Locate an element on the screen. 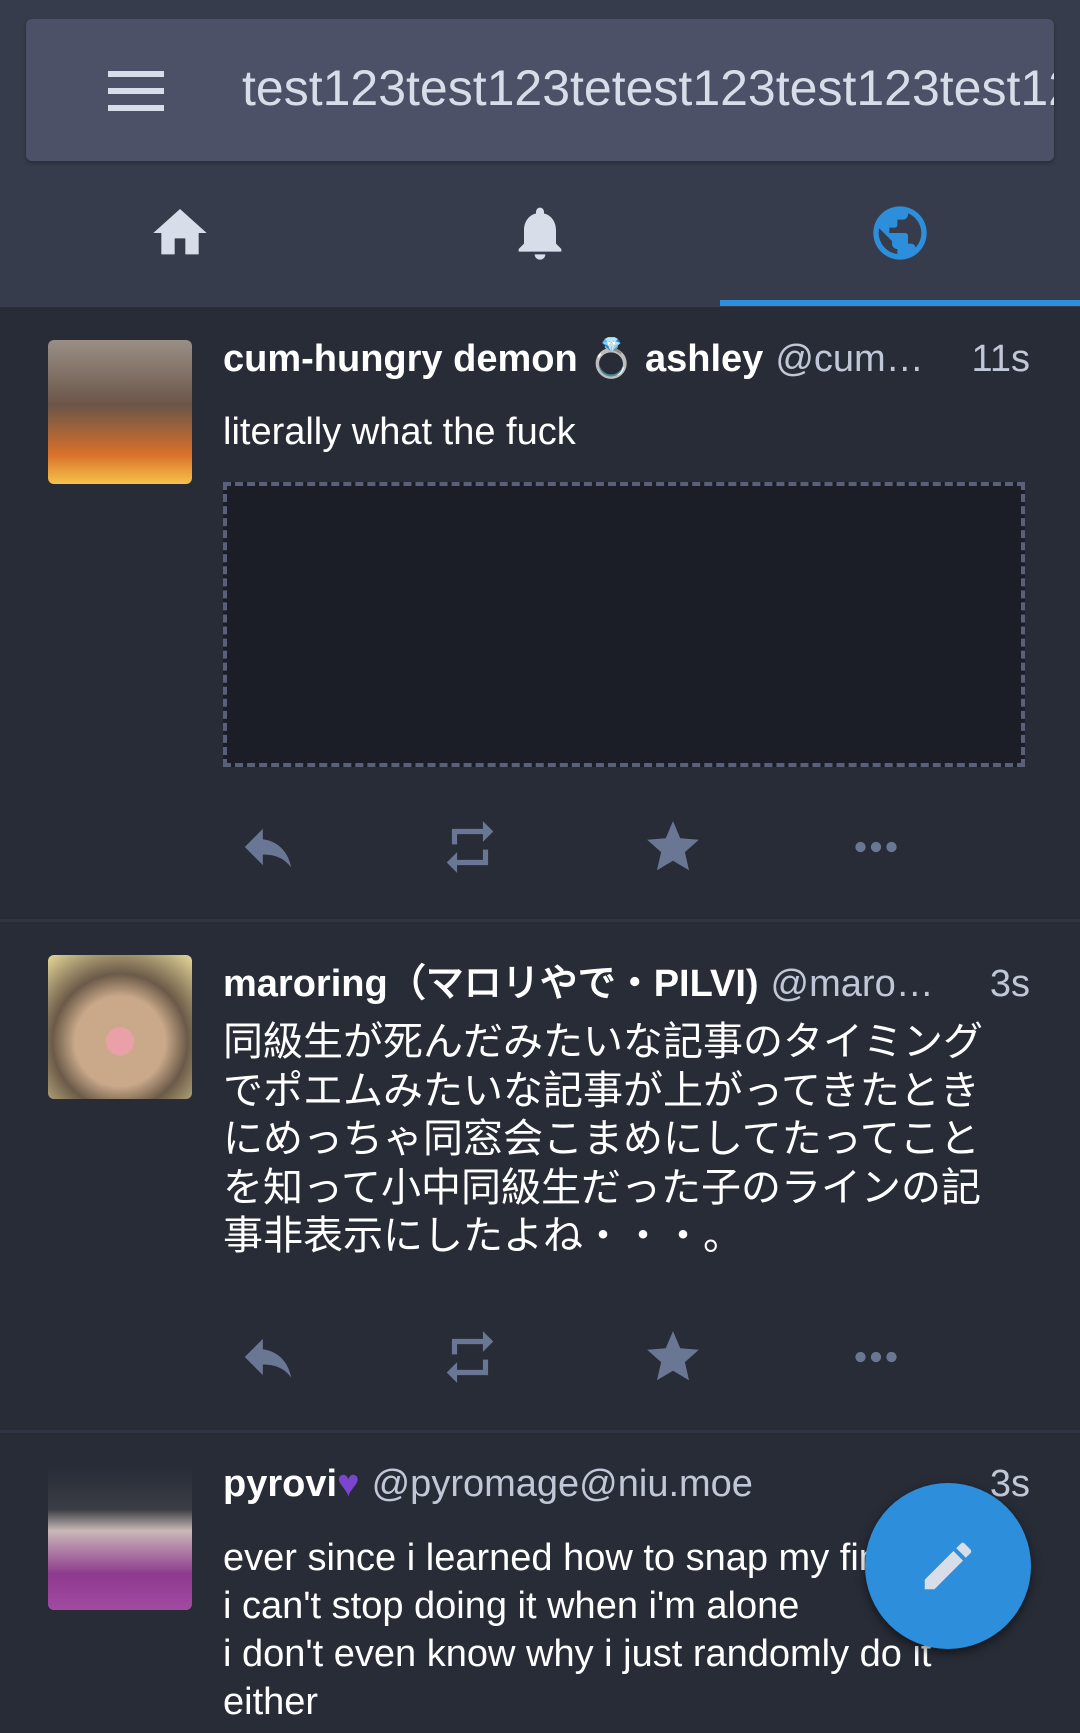 The image size is (1080, 1733). display-name: maroring（マロリやで・PILVI) is located at coordinates (491, 979).